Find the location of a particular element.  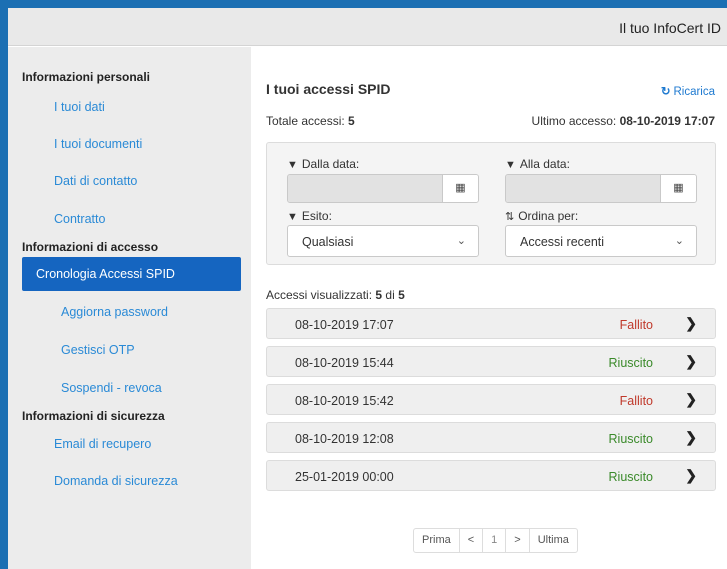

last-access-label: Ultimo accesso: is located at coordinates (574, 121).